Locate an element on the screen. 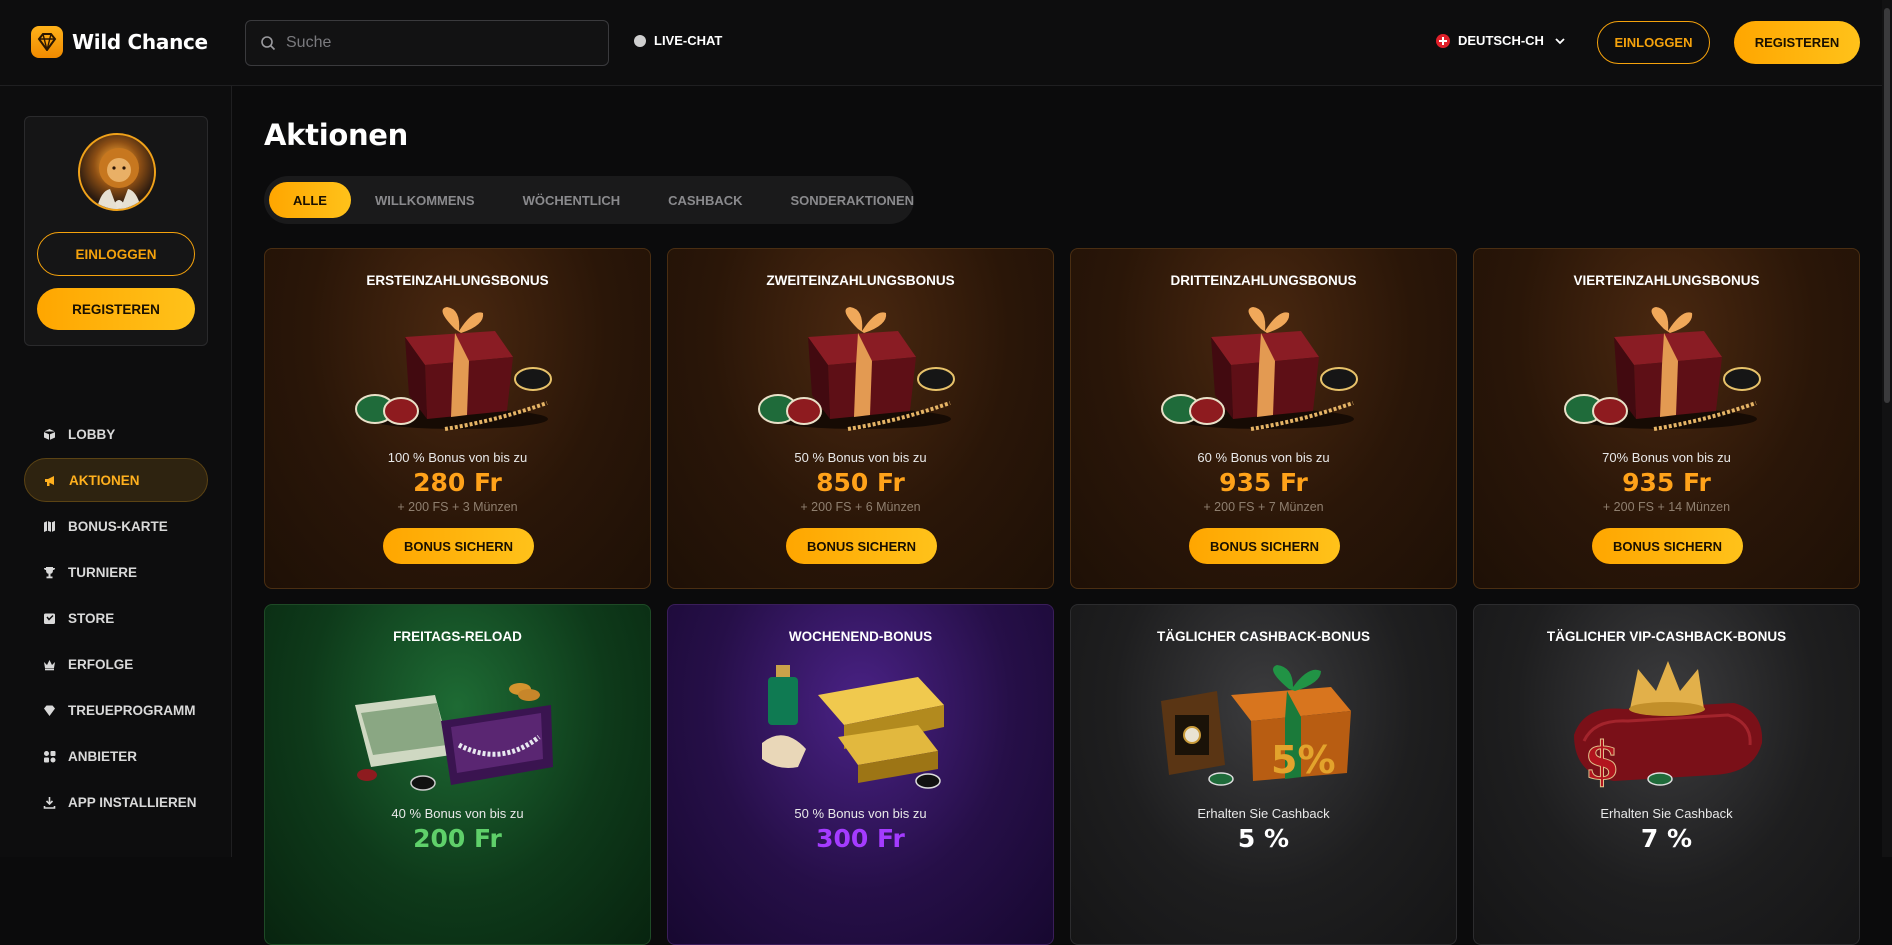 The height and width of the screenshot is (945, 1892). sidebar-item-app-installieren: APP INSTALLIEREN is located at coordinates (116, 802).